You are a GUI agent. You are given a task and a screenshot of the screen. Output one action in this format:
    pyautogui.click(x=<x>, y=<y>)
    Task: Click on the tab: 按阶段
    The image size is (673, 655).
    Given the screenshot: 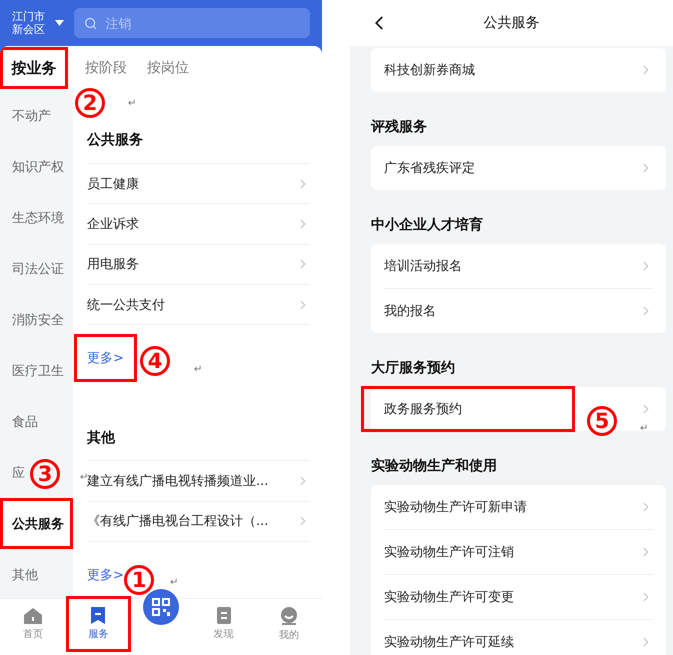 What is the action you would take?
    pyautogui.click(x=106, y=68)
    